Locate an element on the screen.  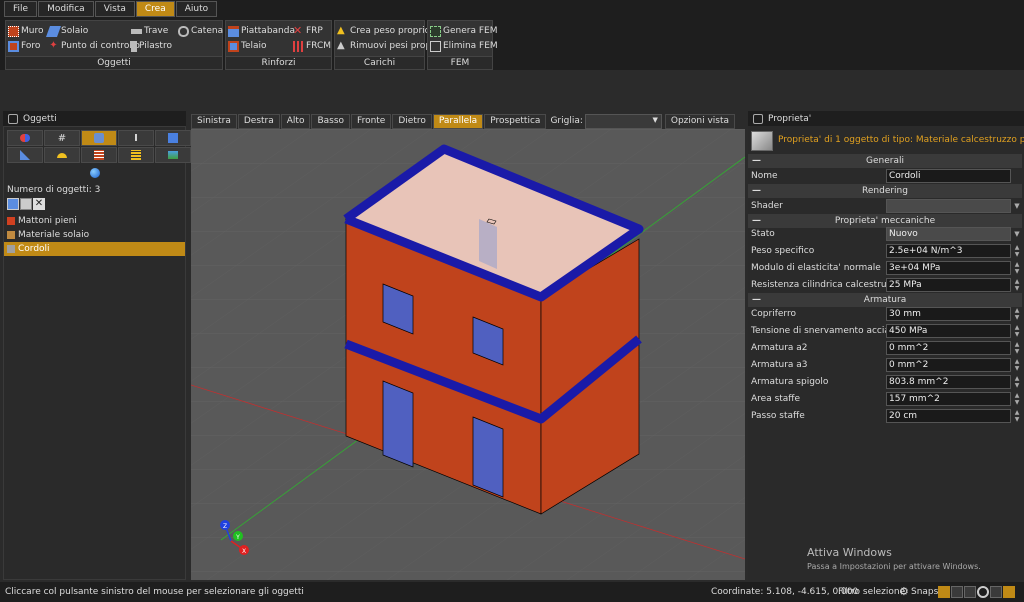
frcm-button: FRCM is located at coordinates (312, 46).